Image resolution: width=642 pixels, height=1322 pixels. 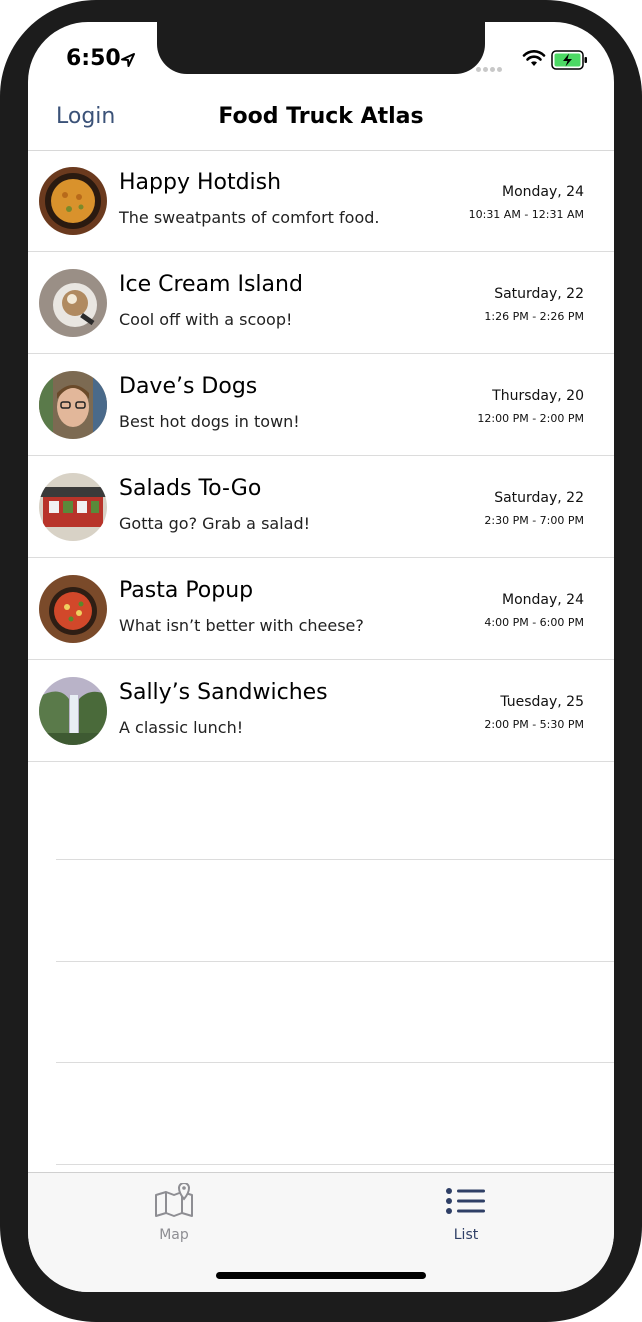 I want to click on cellular-signal-icon, so click(x=490, y=66).